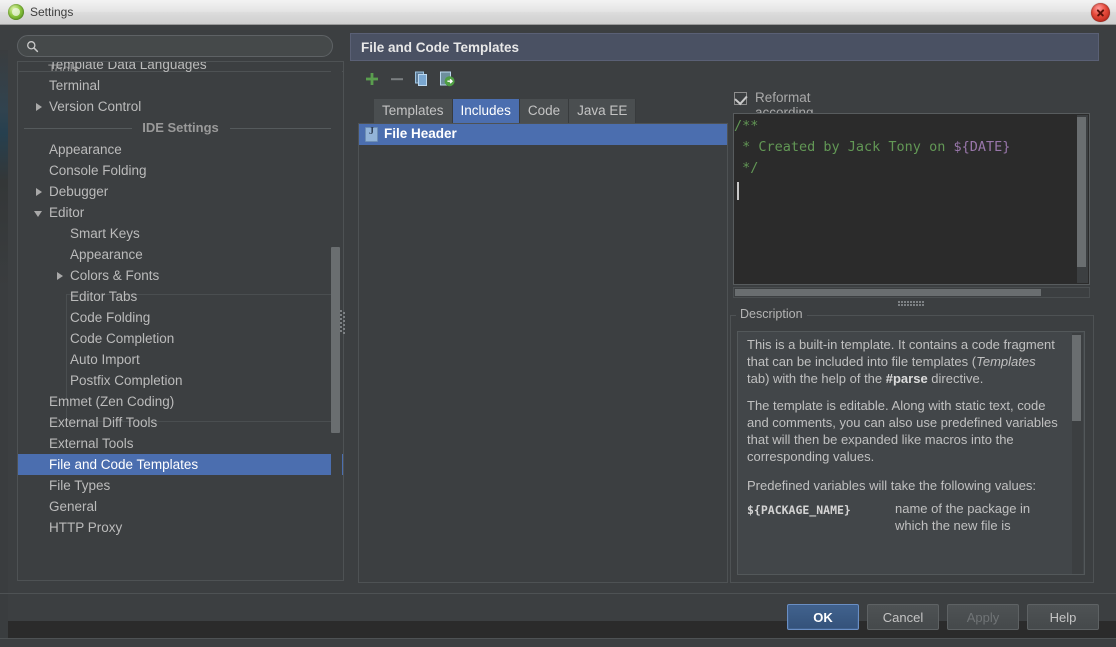 The image size is (1116, 647). Describe the element at coordinates (180, 527) in the screenshot. I see `sidebar-item-http-proxy: HTTP Proxy` at that location.